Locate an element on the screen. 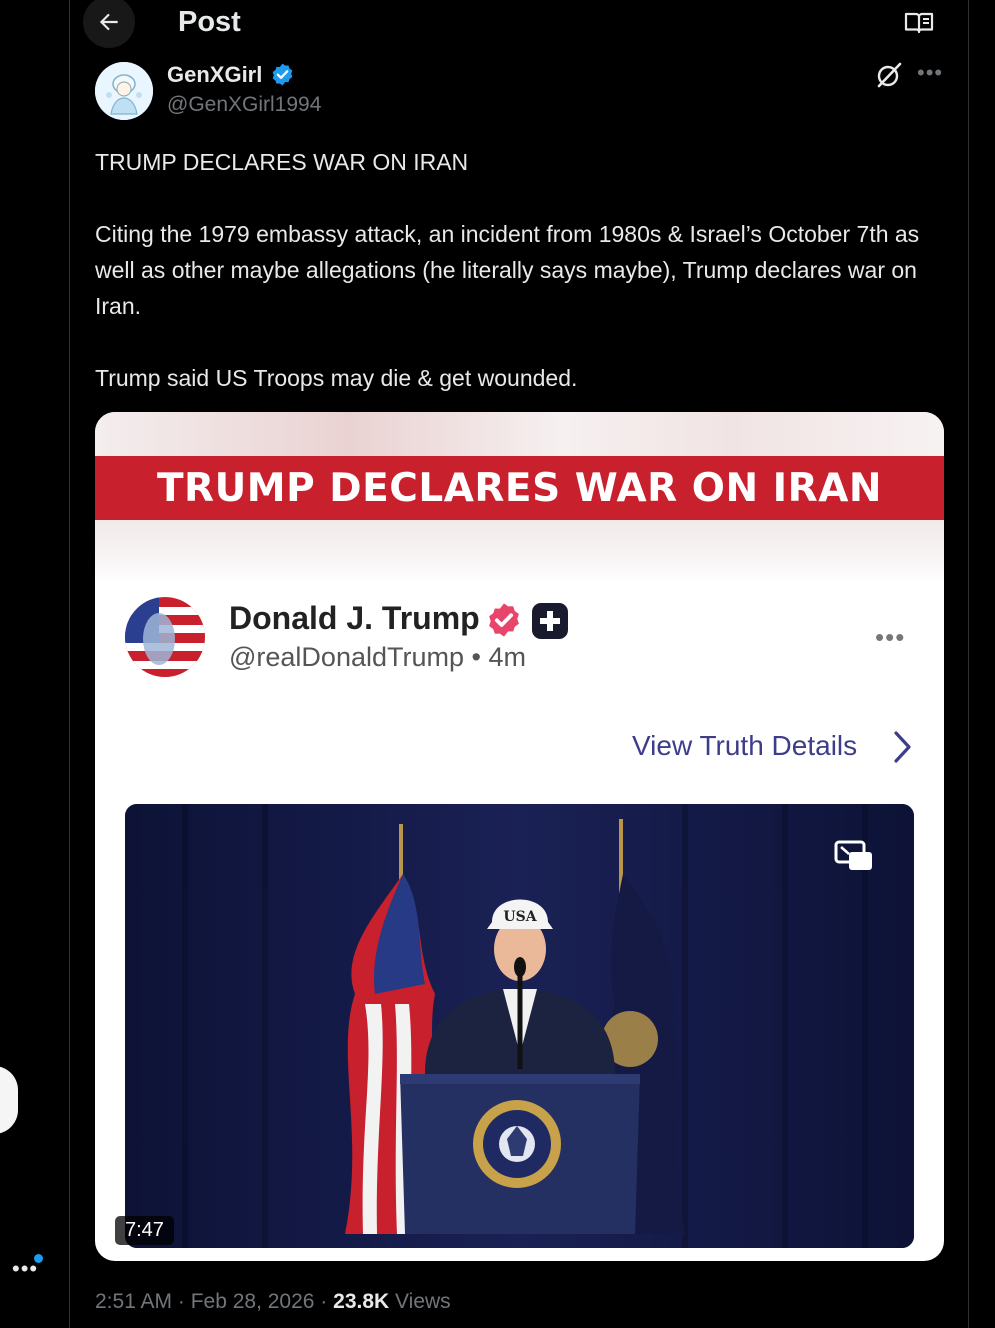 This screenshot has width=995, height=1328. author-avatar is located at coordinates (124, 91).